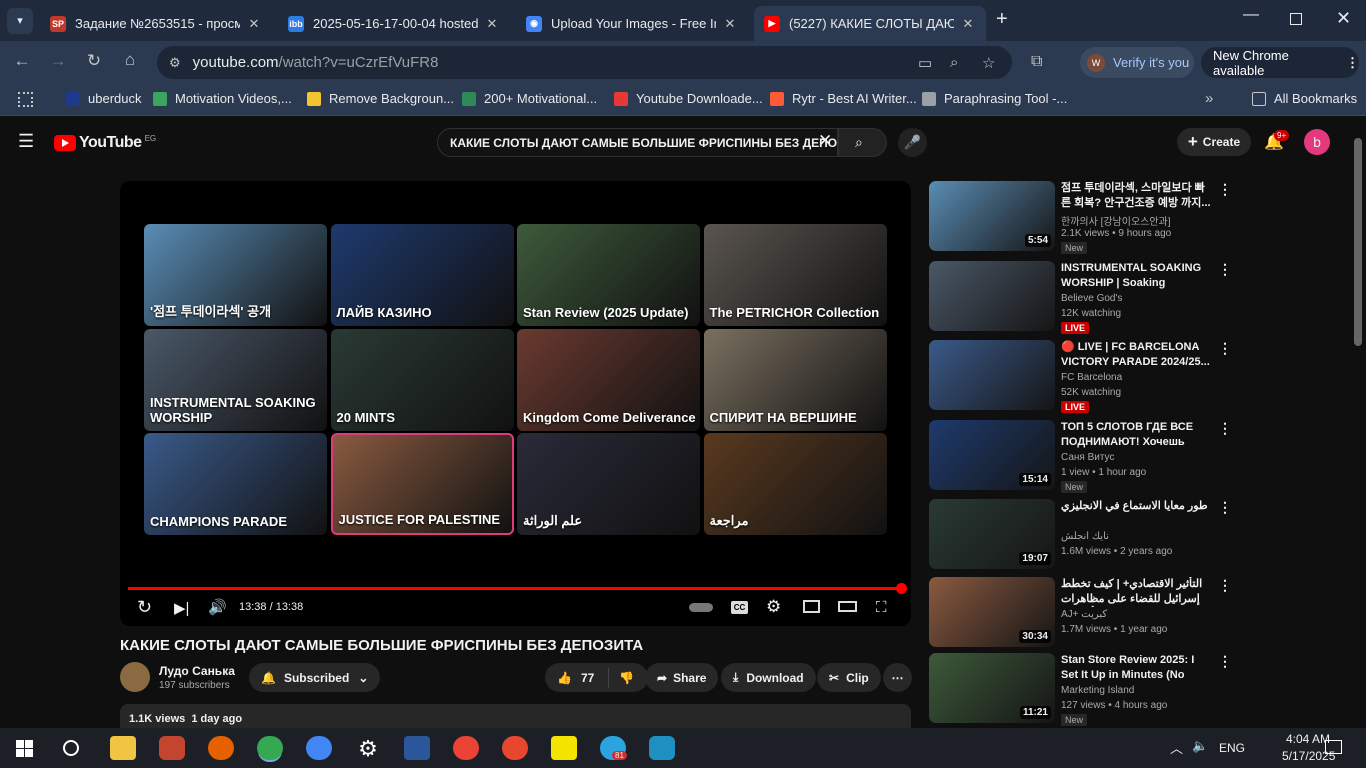  I want to click on endscreen-video: مراجعة, so click(795, 484).